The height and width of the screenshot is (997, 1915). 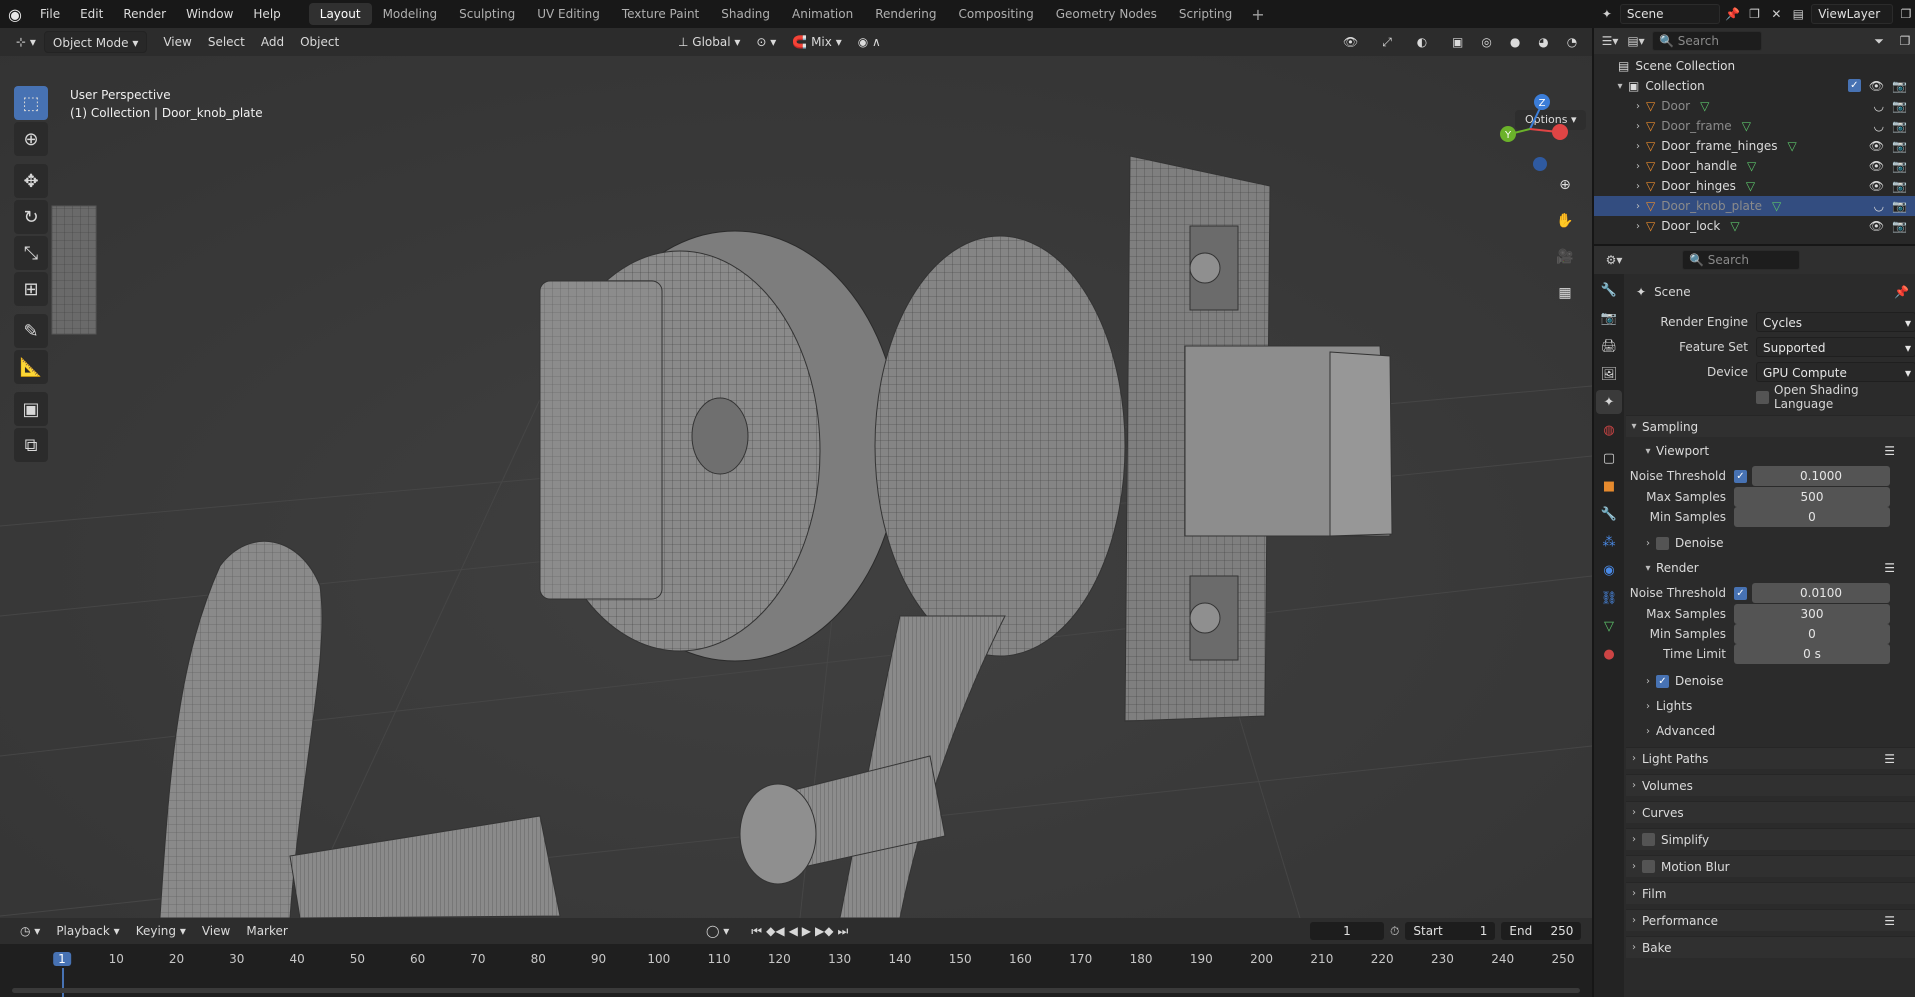 What do you see at coordinates (709, 42) in the screenshot?
I see `transform-orientation-dropdown: ⊥ Global ▾` at bounding box center [709, 42].